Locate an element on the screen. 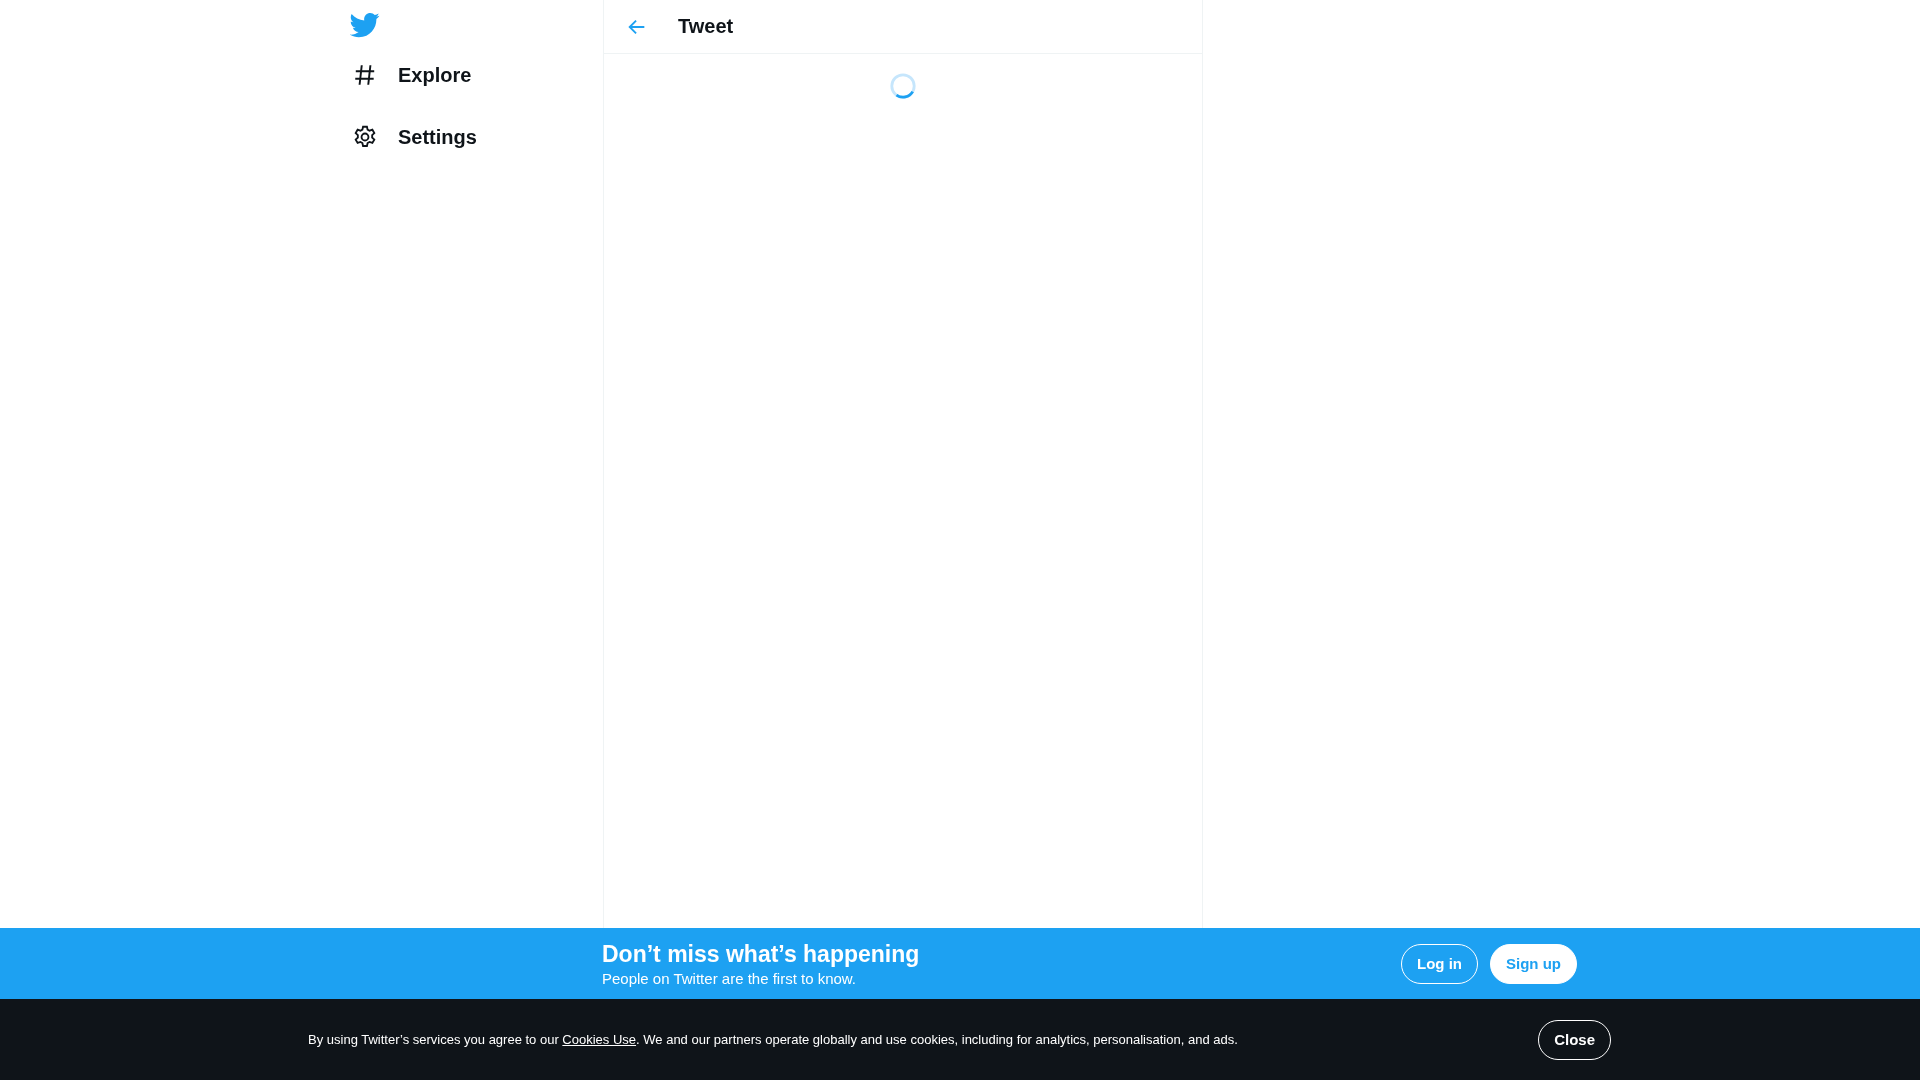  page-title: Tweet is located at coordinates (706, 26).